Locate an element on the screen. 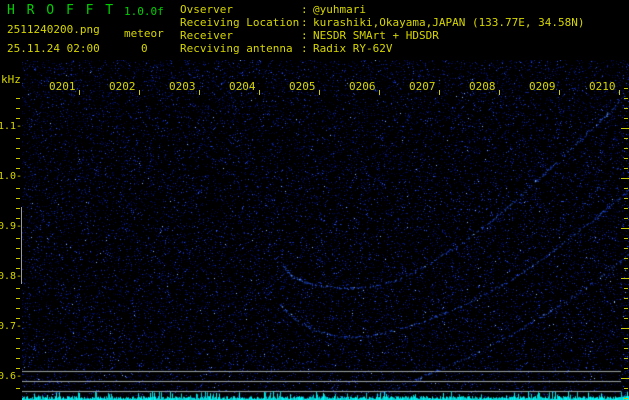  freq-axis-label: 0.7- is located at coordinates (11, 326).